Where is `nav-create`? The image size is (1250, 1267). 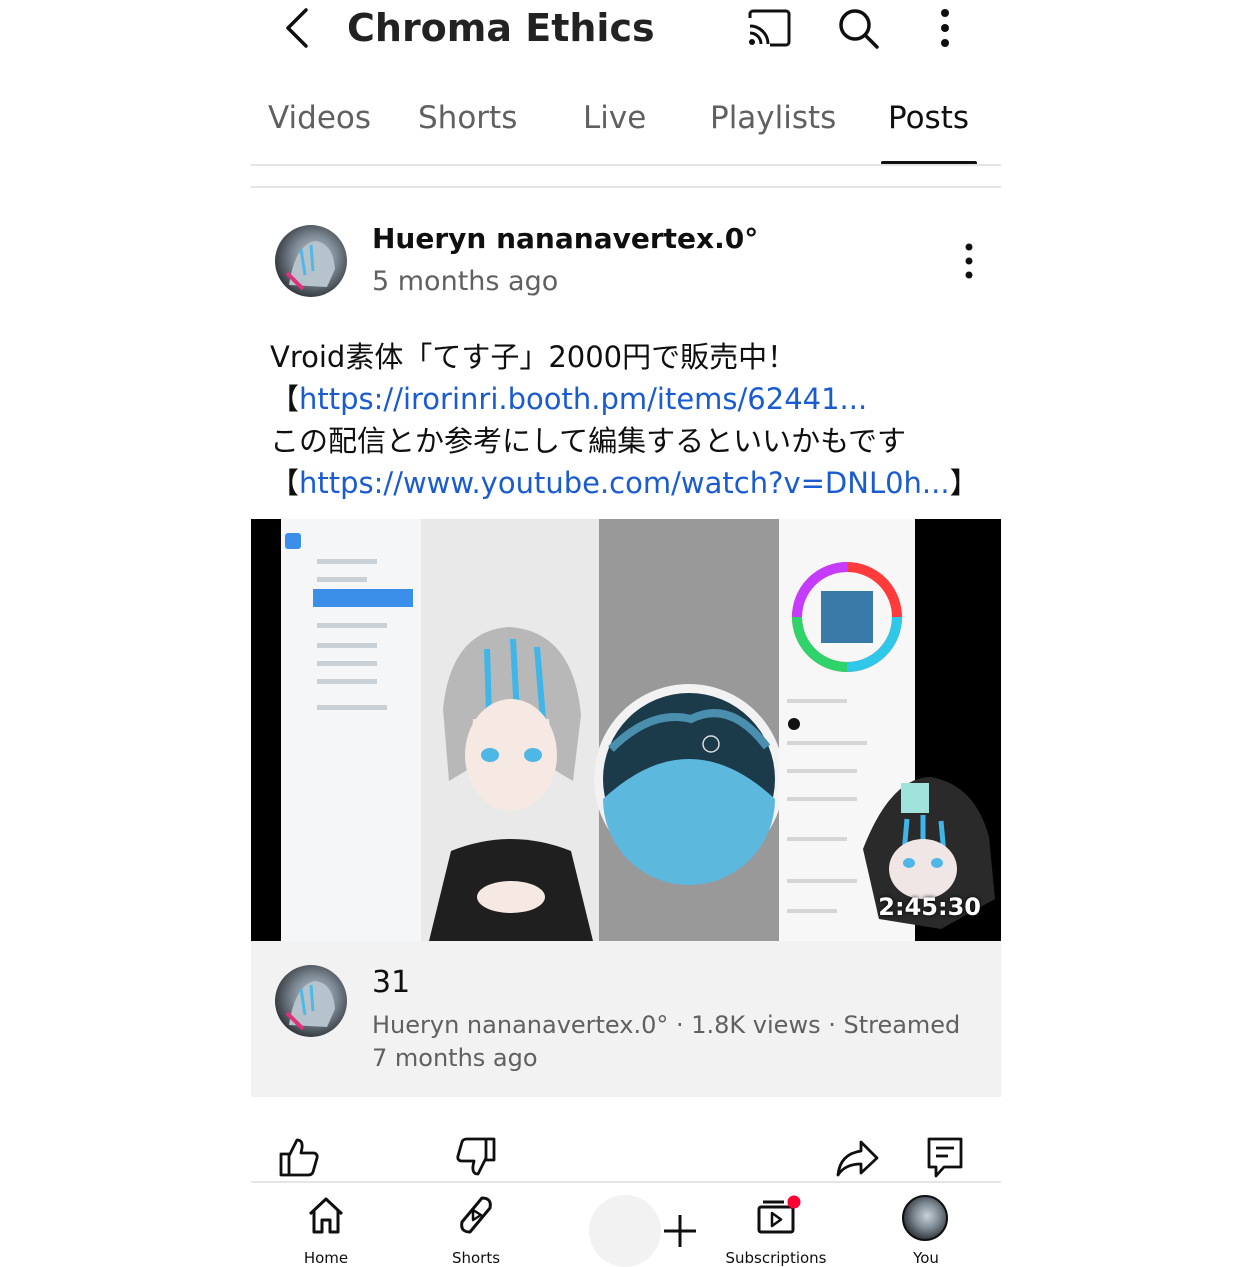 nav-create is located at coordinates (626, 1231).